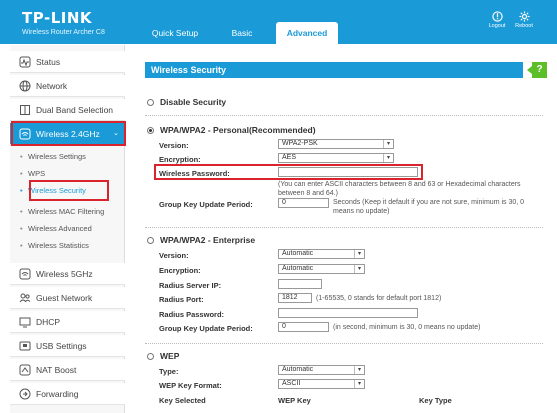 The height and width of the screenshot is (413, 557). Describe the element at coordinates (300, 143) in the screenshot. I see `select-value: WPA2-PSK` at that location.